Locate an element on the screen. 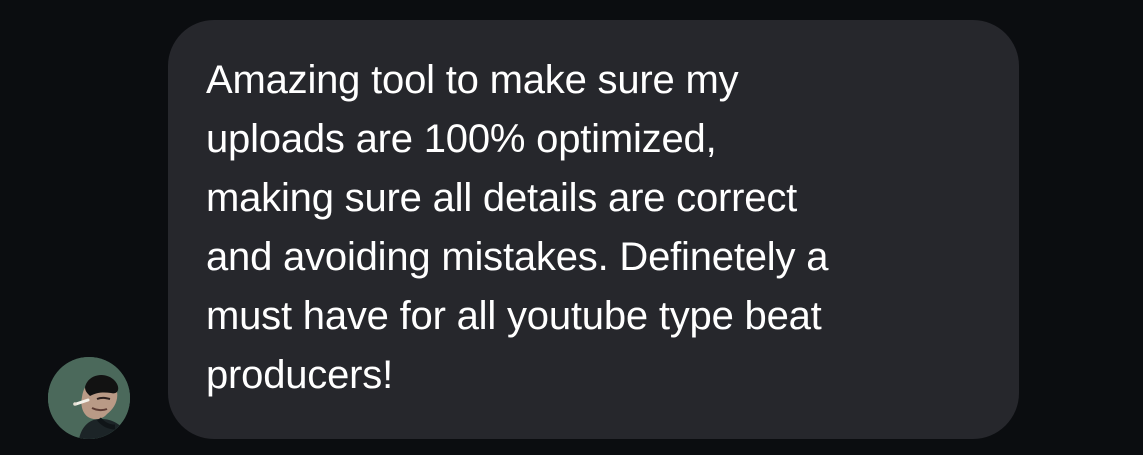 The height and width of the screenshot is (455, 1143). sender-avatar is located at coordinates (89, 398).